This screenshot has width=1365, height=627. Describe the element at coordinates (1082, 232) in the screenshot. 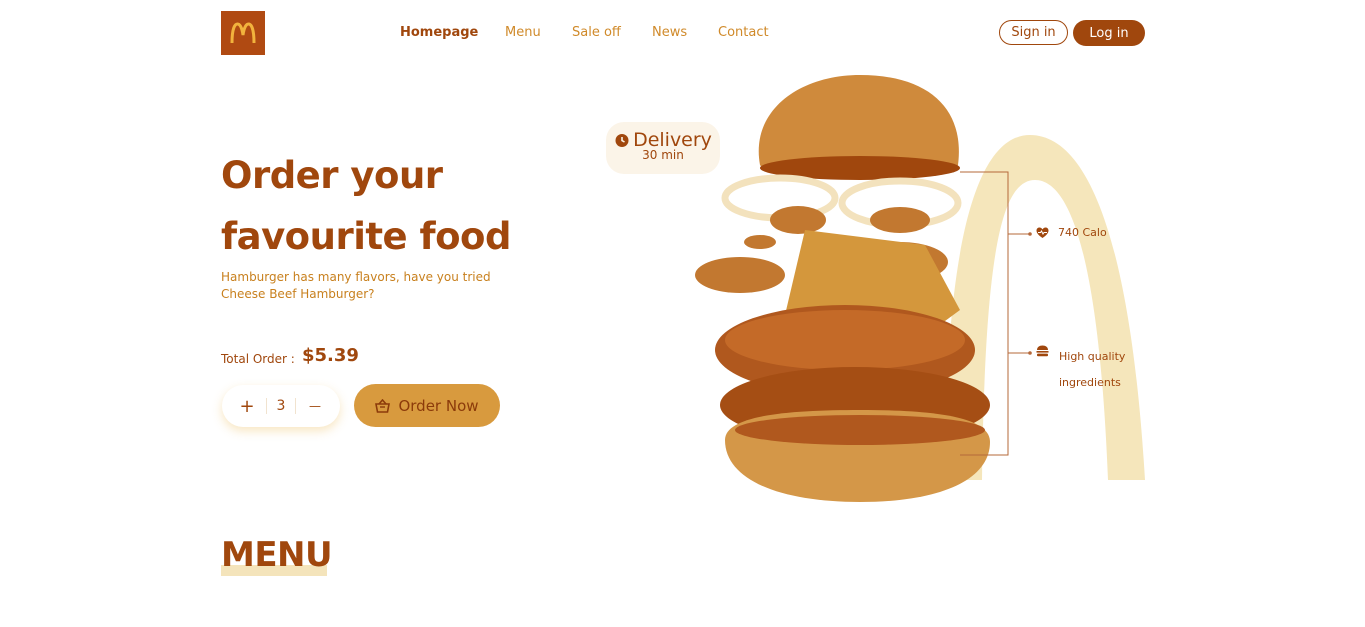

I see `calories-text: 740 Calo` at that location.